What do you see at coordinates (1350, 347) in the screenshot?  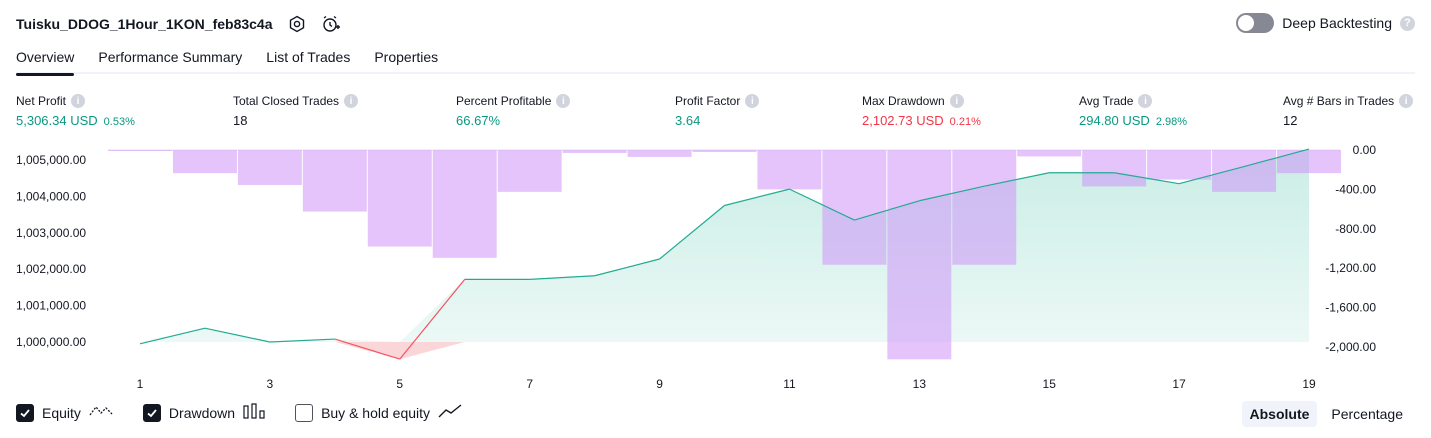 I see `y-right-tick-label: -2,000.00` at bounding box center [1350, 347].